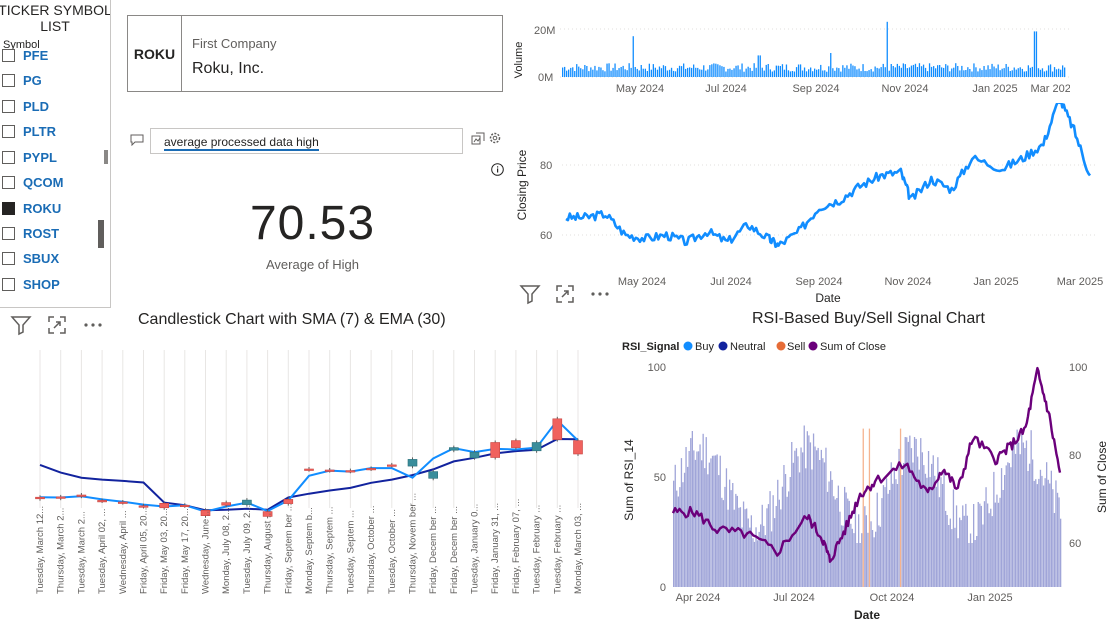 The image size is (1115, 625). I want to click on legend-label-close: Sum of Close, so click(853, 347).